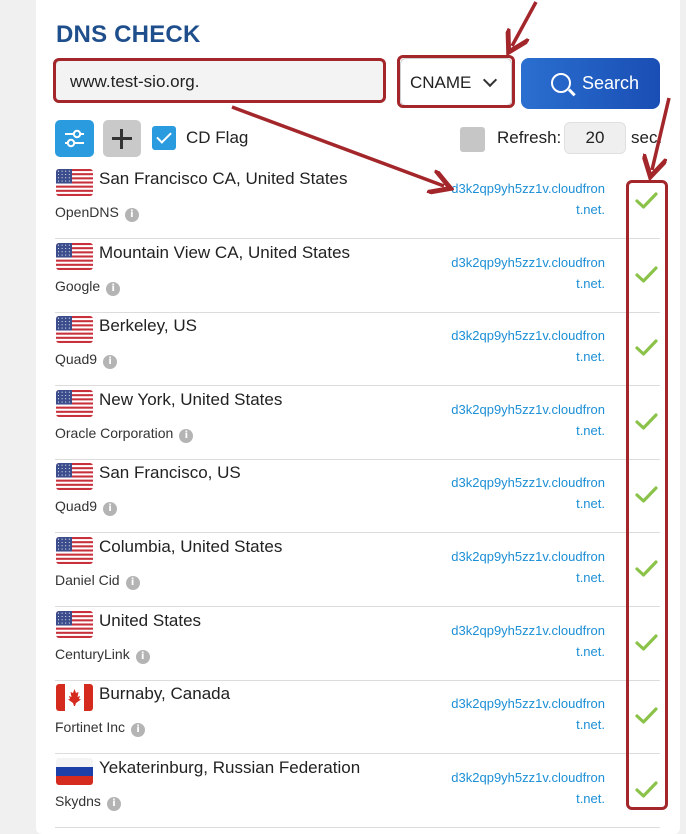  What do you see at coordinates (525, 23) in the screenshot?
I see `annotation-arrow-record-type` at bounding box center [525, 23].